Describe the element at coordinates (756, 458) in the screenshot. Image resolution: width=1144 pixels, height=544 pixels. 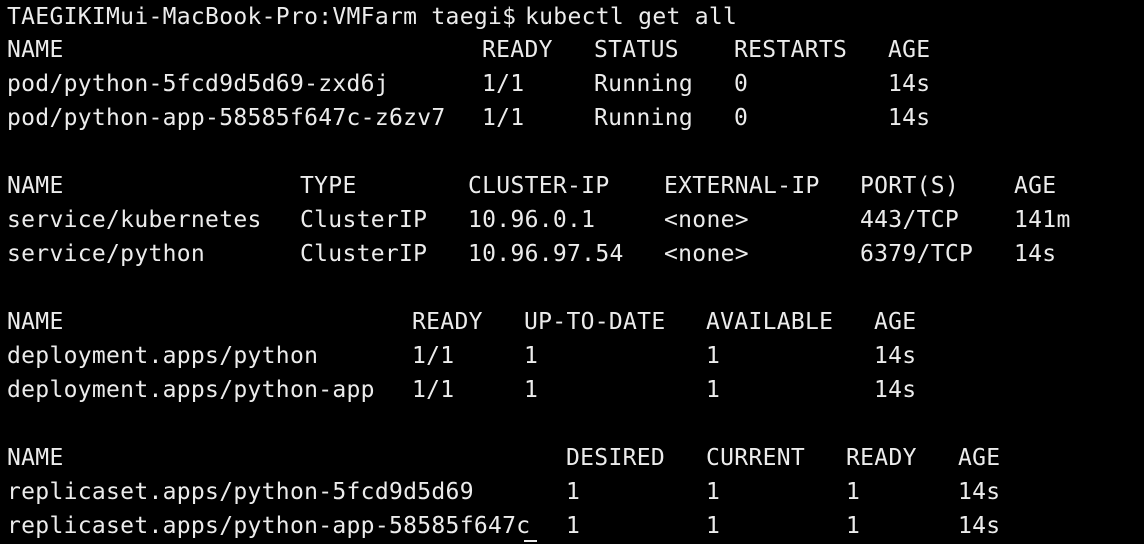
I see `col-header-current: CURRENT` at that location.